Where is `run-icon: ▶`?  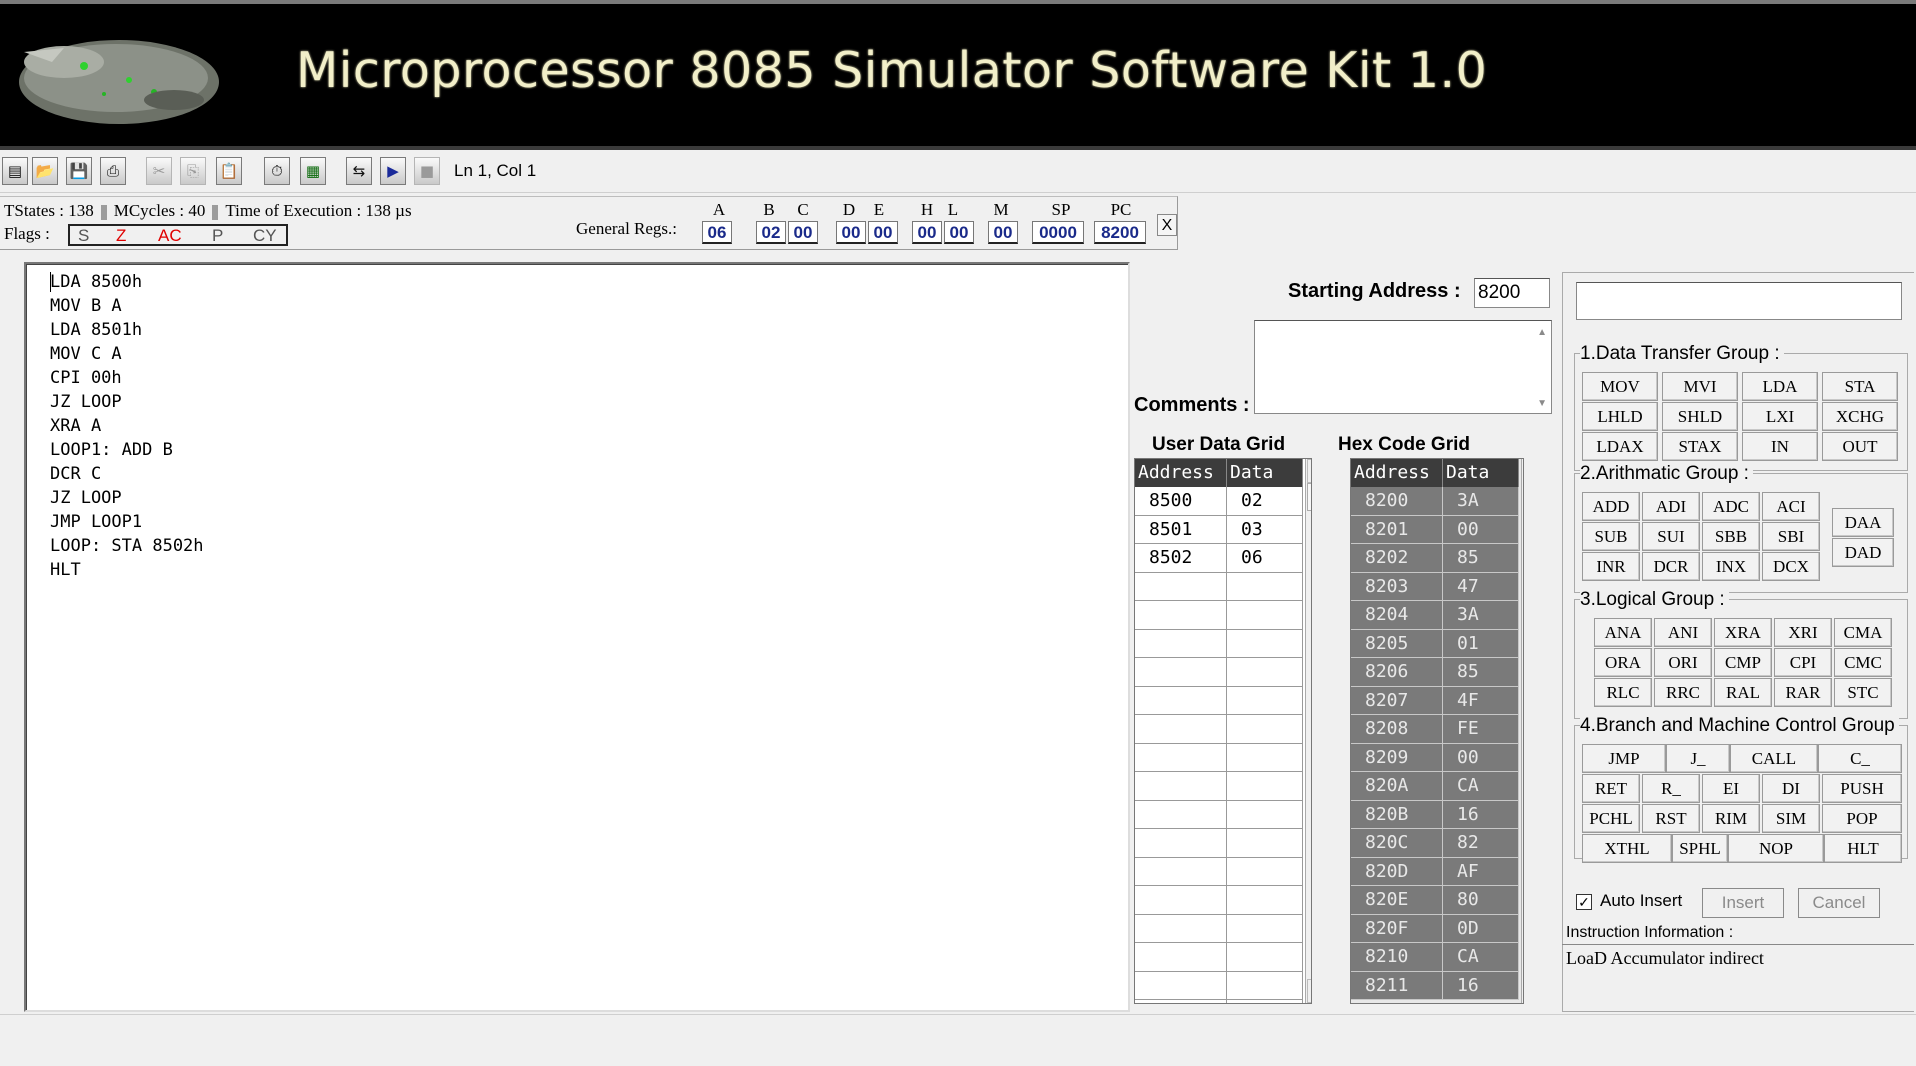
run-icon: ▶ is located at coordinates (393, 171).